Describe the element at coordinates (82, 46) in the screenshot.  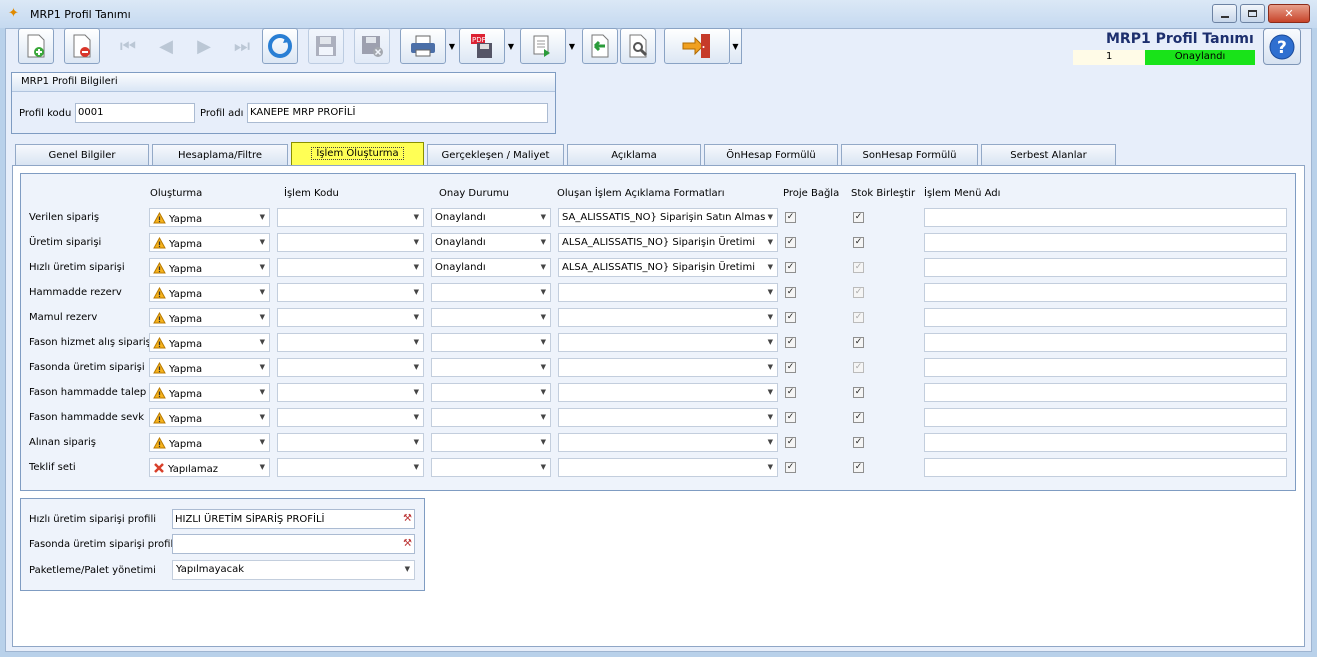
I see `delete-button` at that location.